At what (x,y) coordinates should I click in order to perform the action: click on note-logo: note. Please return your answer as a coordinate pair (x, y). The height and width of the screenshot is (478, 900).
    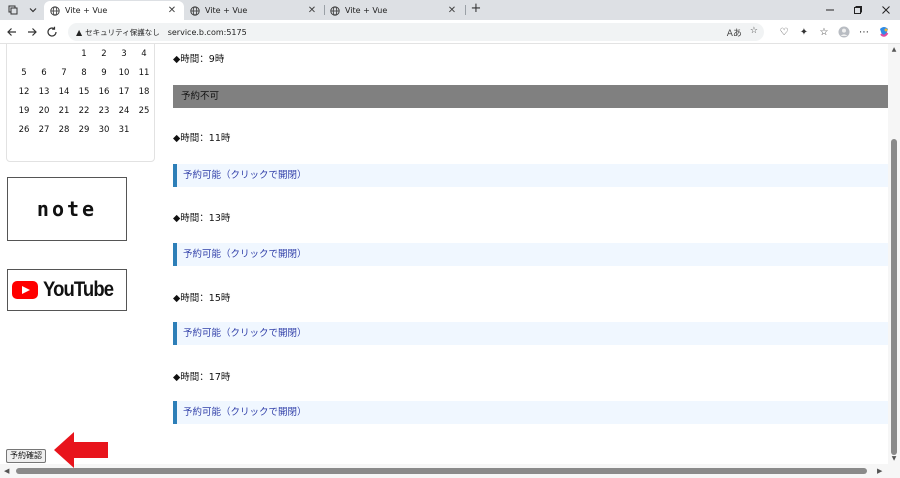
    Looking at the image, I should click on (67, 209).